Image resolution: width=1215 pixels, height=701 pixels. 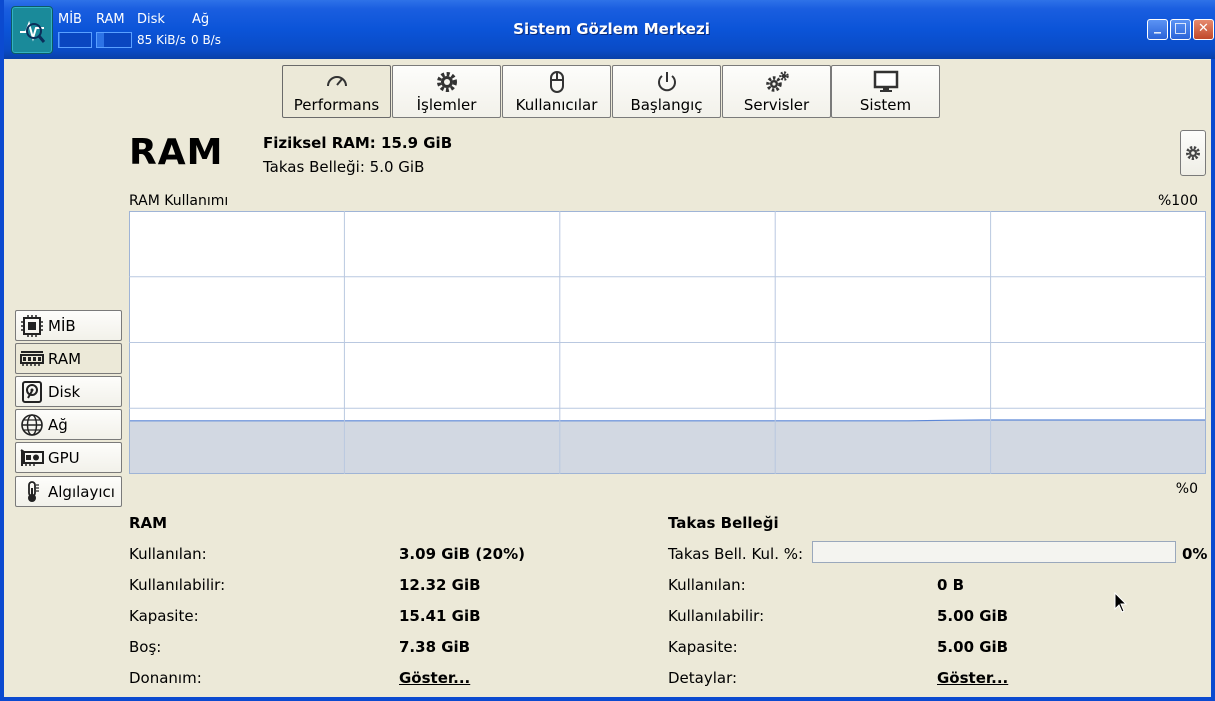 What do you see at coordinates (344, 167) in the screenshot?
I see `swap-info: Takas Belleği: 5.0 GiB` at bounding box center [344, 167].